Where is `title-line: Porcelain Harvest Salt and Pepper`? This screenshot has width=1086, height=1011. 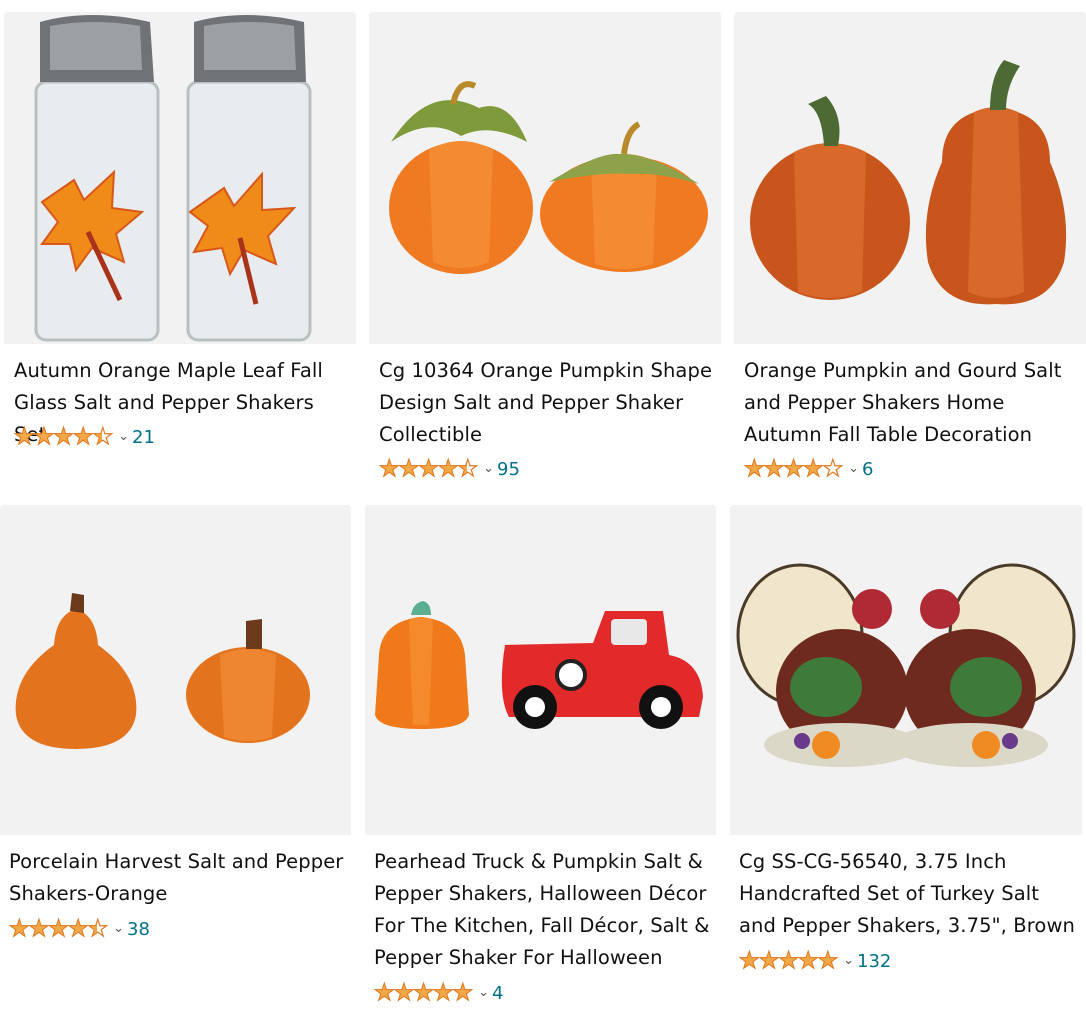 title-line: Porcelain Harvest Salt and Pepper is located at coordinates (177, 862).